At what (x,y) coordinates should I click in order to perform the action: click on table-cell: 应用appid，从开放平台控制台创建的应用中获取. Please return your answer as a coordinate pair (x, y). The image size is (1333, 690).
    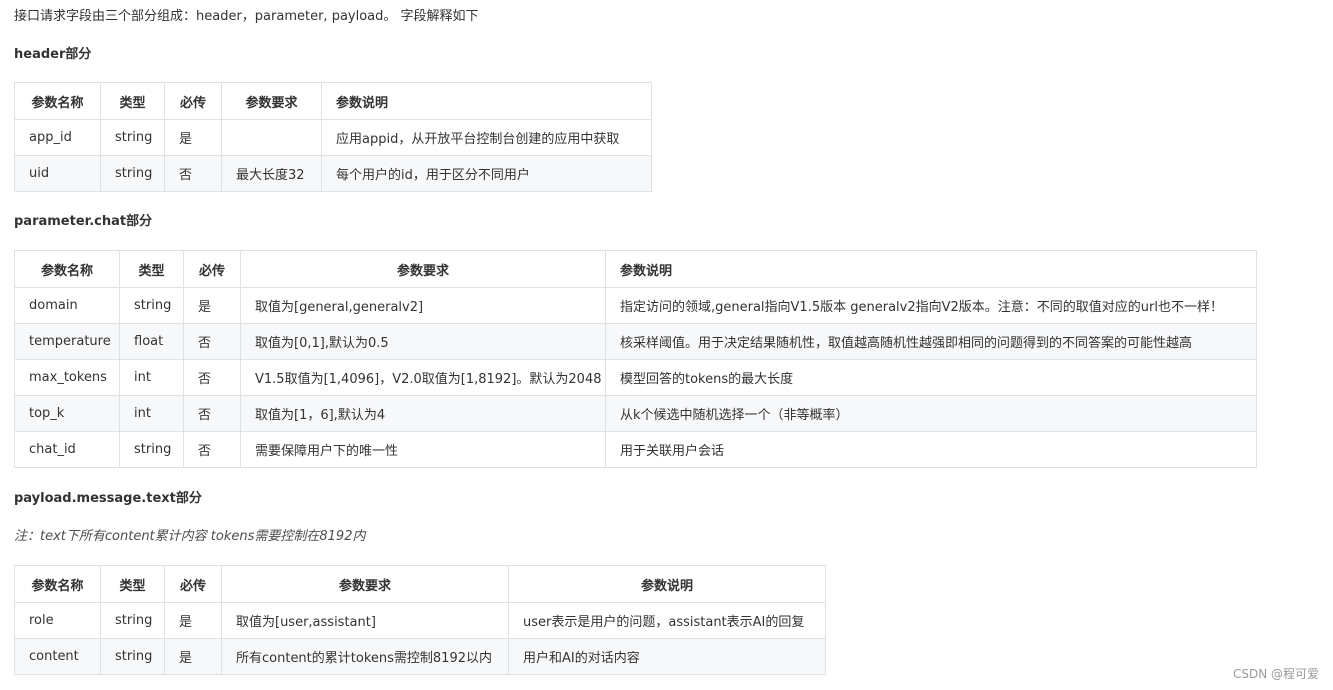
    Looking at the image, I should click on (486, 137).